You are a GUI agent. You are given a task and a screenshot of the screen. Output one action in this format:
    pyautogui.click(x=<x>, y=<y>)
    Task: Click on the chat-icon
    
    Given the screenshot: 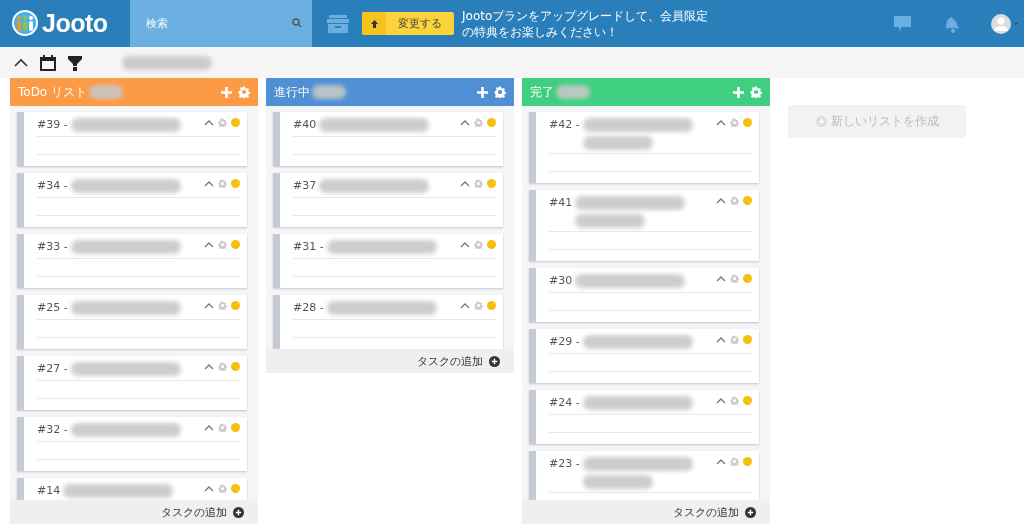 What is the action you would take?
    pyautogui.click(x=902, y=23)
    